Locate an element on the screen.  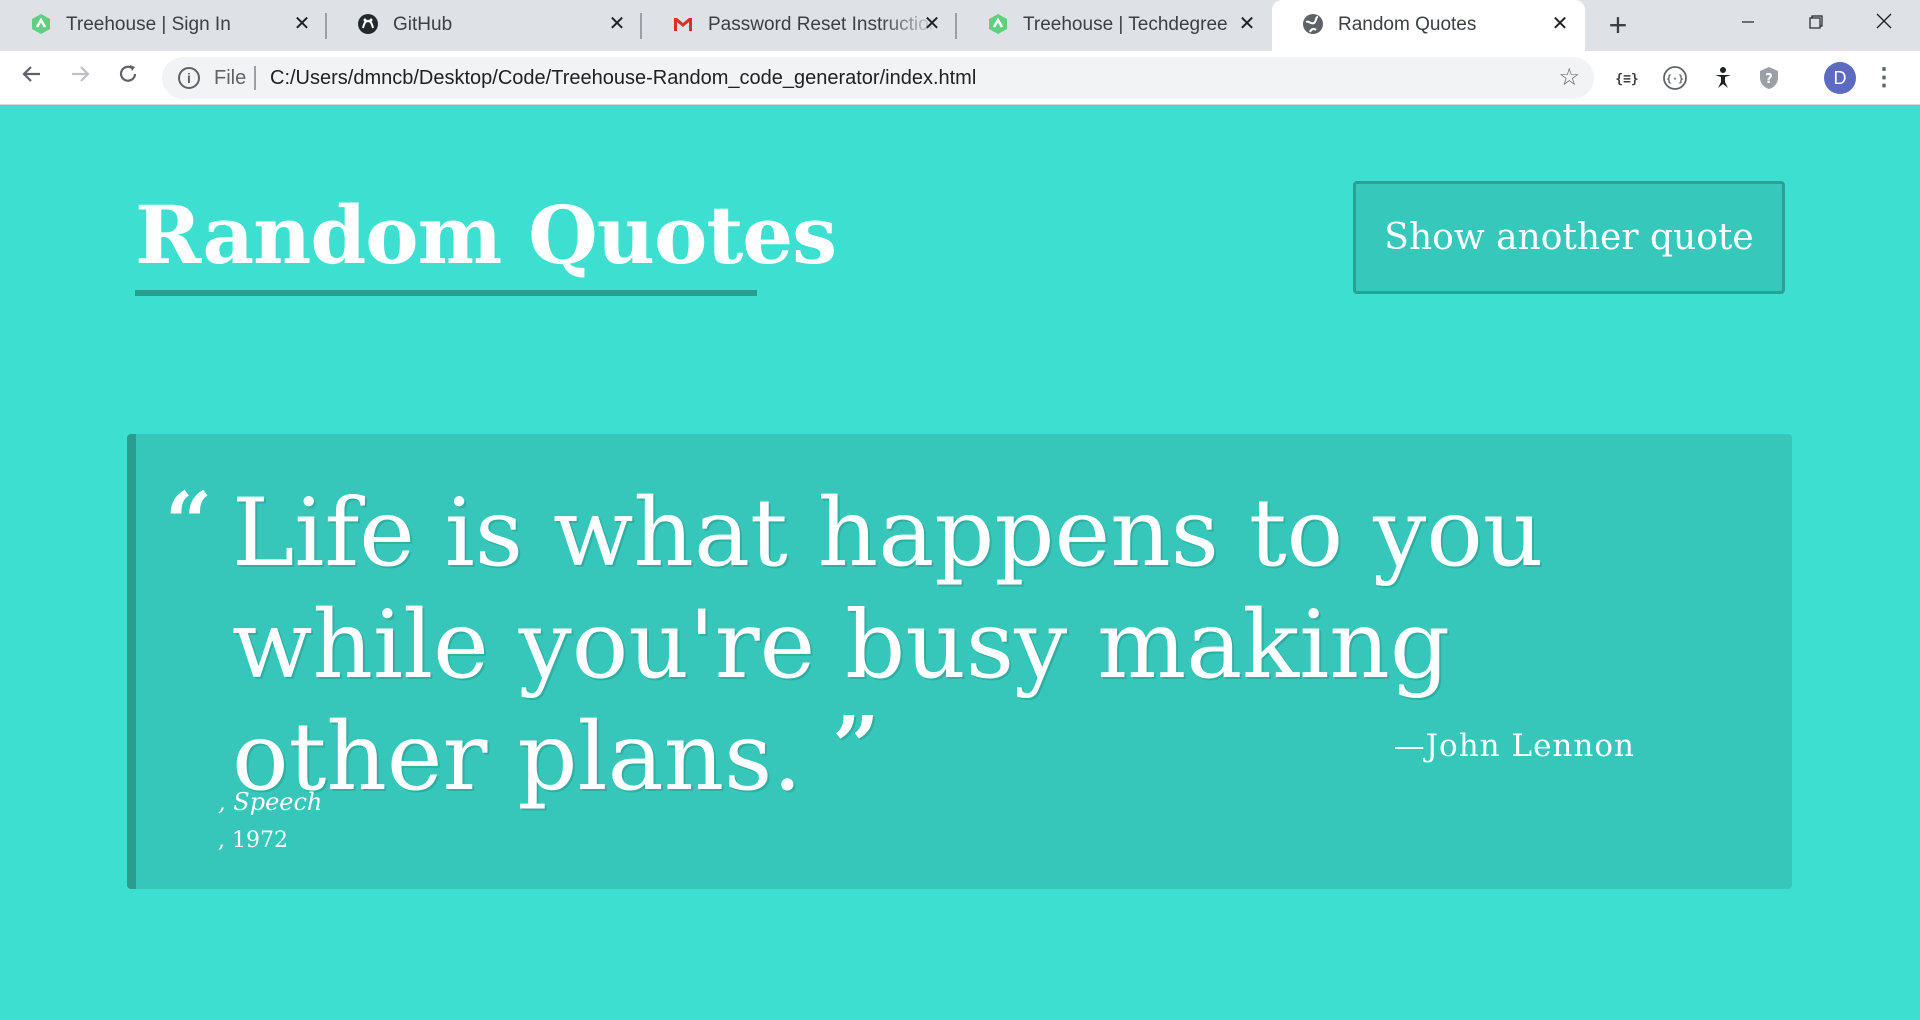
tab-title: Treehouse | Sign In is located at coordinates (148, 24).